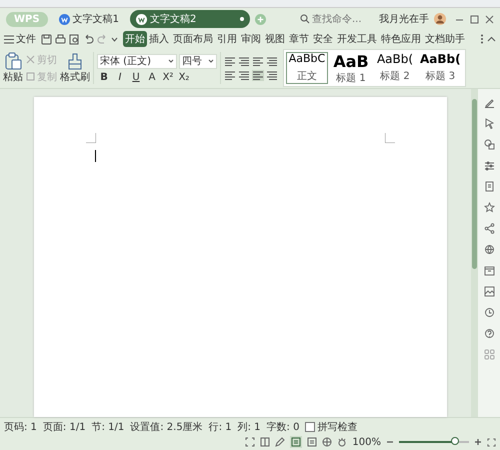 Image resolution: width=500 pixels, height=450 pixels. I want to click on font-name-select: 宋体 (正文), so click(137, 61).